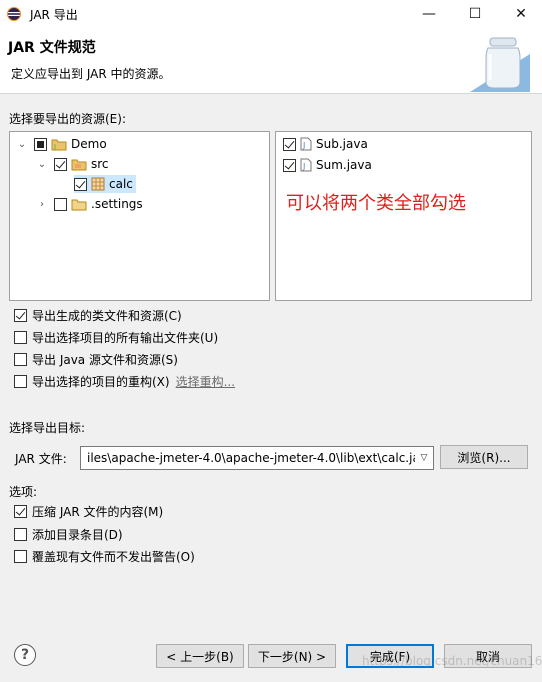 The width and height of the screenshot is (542, 682). What do you see at coordinates (117, 204) in the screenshot?
I see `tree-label: .settings` at bounding box center [117, 204].